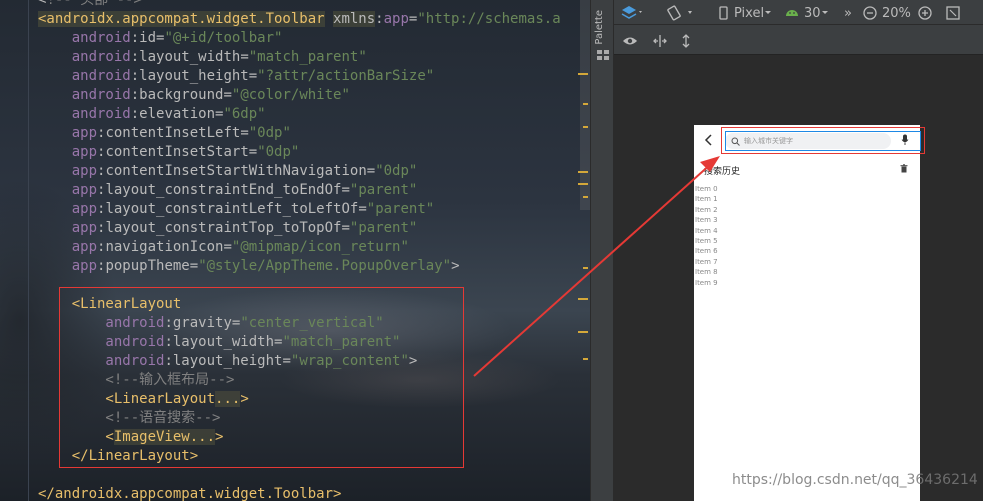  Describe the element at coordinates (194, 76) in the screenshot. I see `code-token: layout_height` at that location.